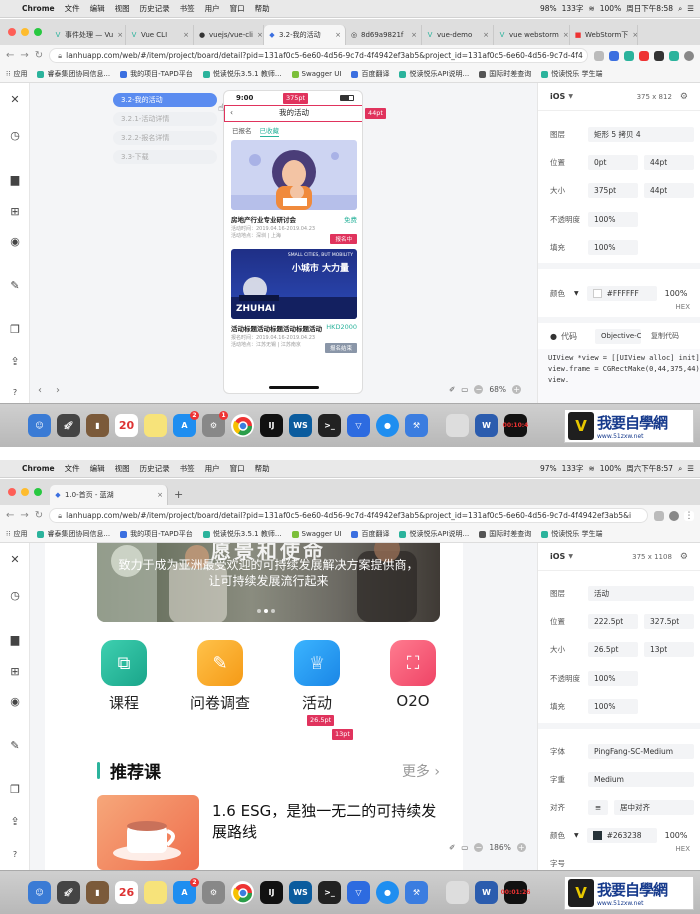 The height and width of the screenshot is (914, 700). I want to click on bookmark-item: 国际时差查询, so click(505, 534).